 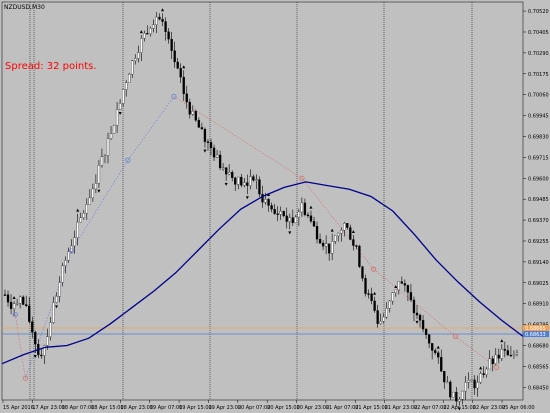 What do you see at coordinates (313, 408) in the screenshot?
I see `x-tick-label: 20 Apr 23:00` at bounding box center [313, 408].